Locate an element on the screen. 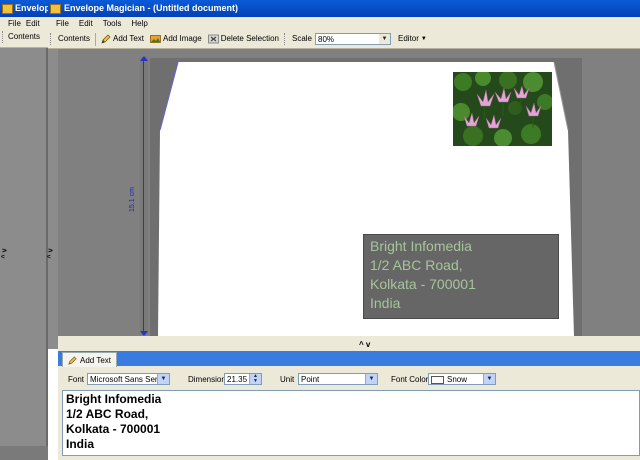  menu-edit: Edit is located at coordinates (86, 23).